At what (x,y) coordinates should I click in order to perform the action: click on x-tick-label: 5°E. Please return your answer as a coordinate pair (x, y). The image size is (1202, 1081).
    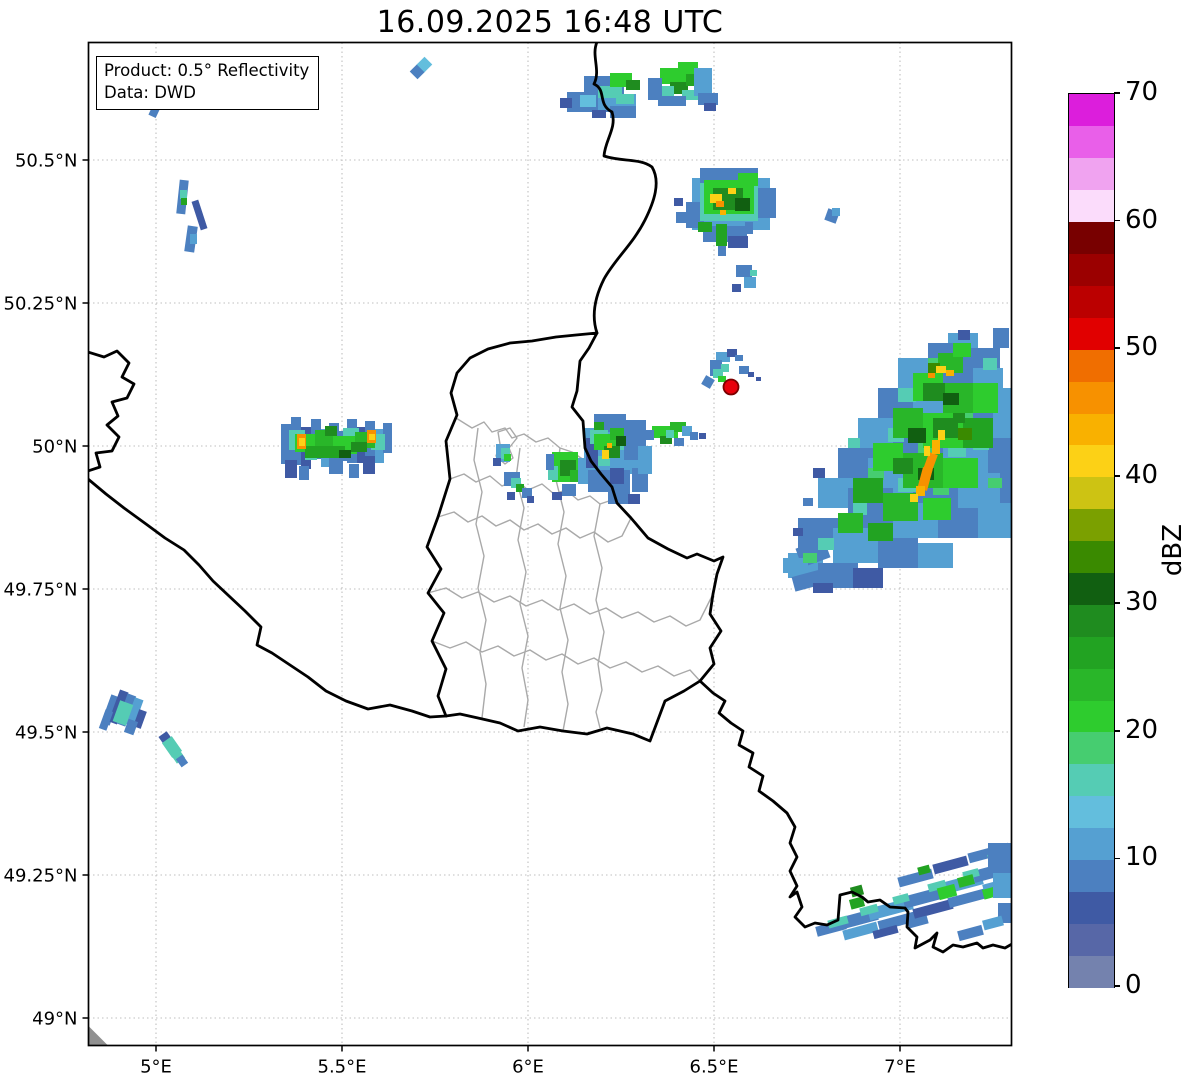
    Looking at the image, I should click on (156, 1067).